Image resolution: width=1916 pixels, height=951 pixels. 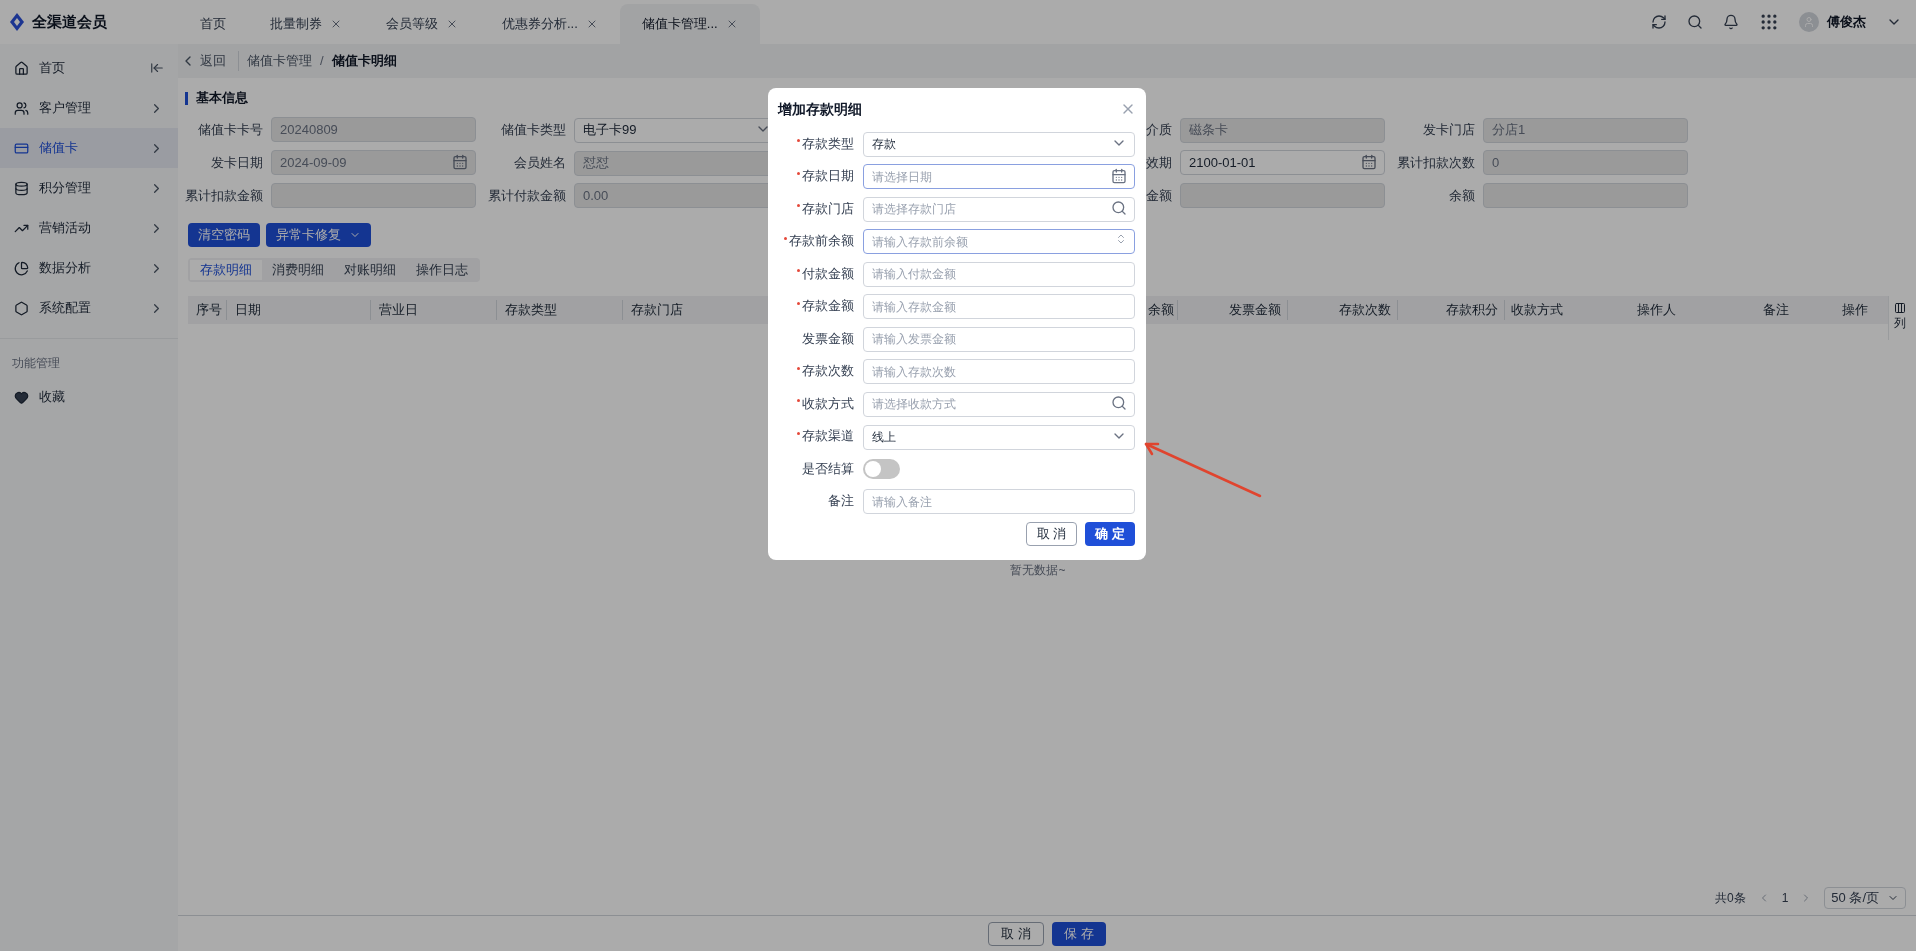 What do you see at coordinates (1769, 22) in the screenshot?
I see `app-grid-icon` at bounding box center [1769, 22].